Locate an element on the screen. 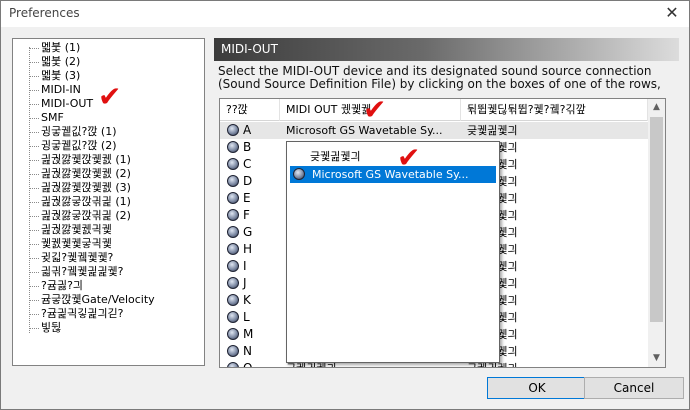 The height and width of the screenshot is (410, 690). title-bar: Preferences ✕ is located at coordinates (345, 14).